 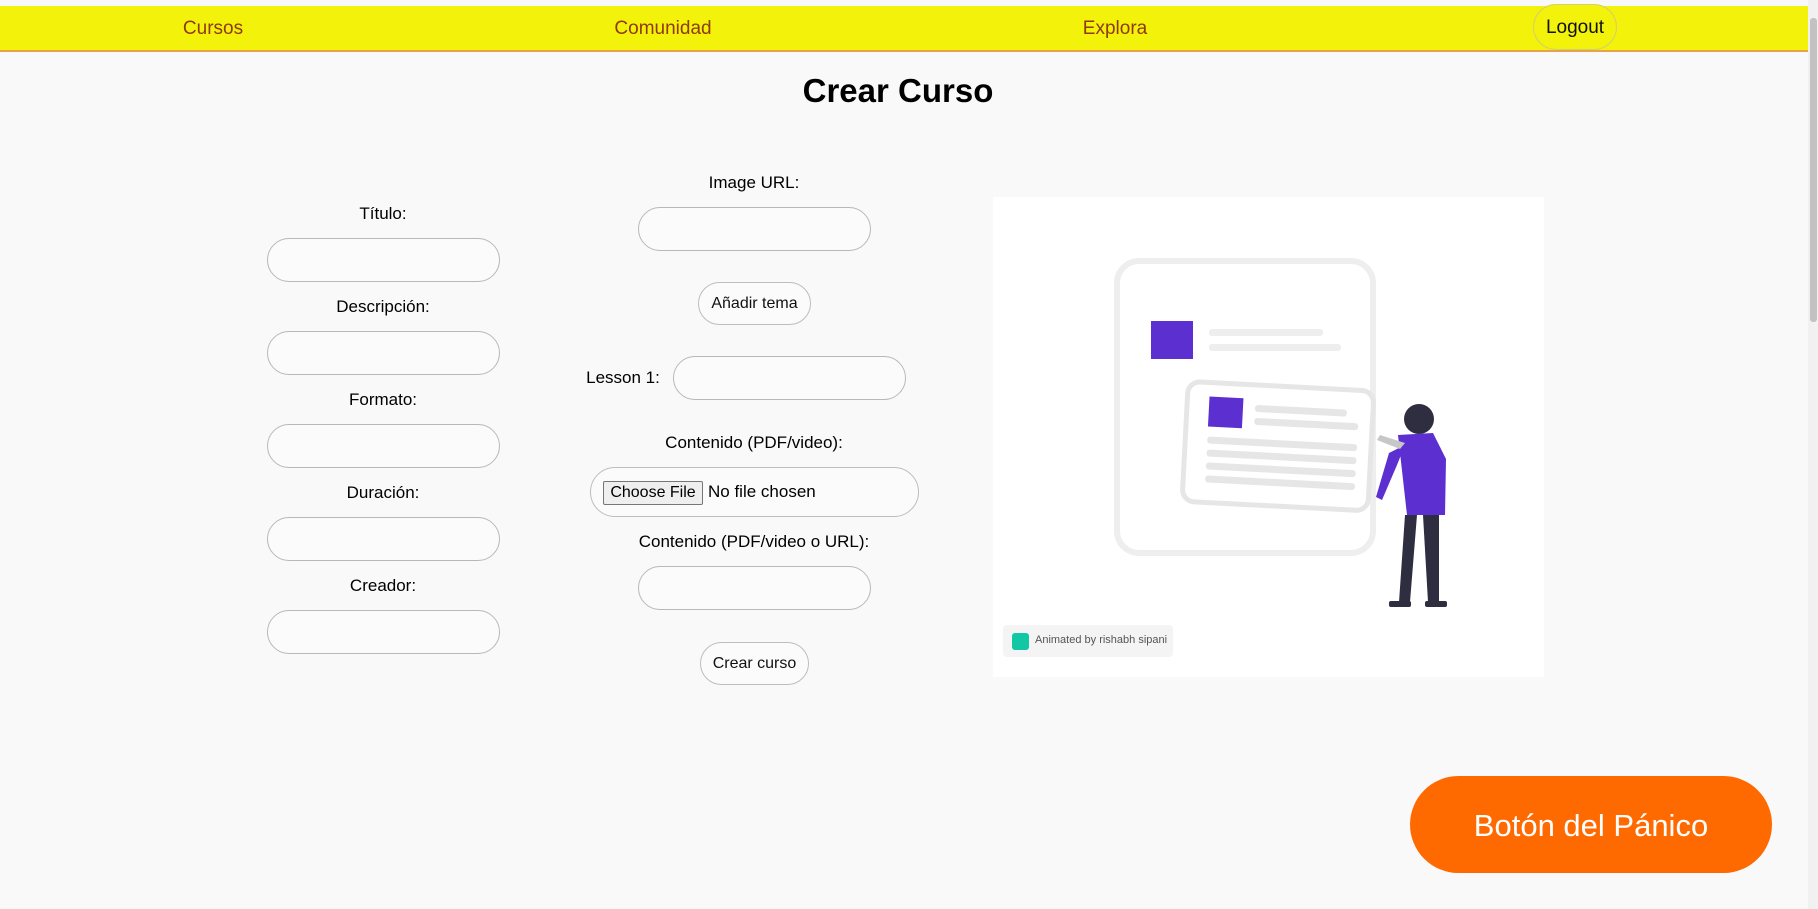 What do you see at coordinates (762, 491) in the screenshot?
I see `file-status: No file chosen` at bounding box center [762, 491].